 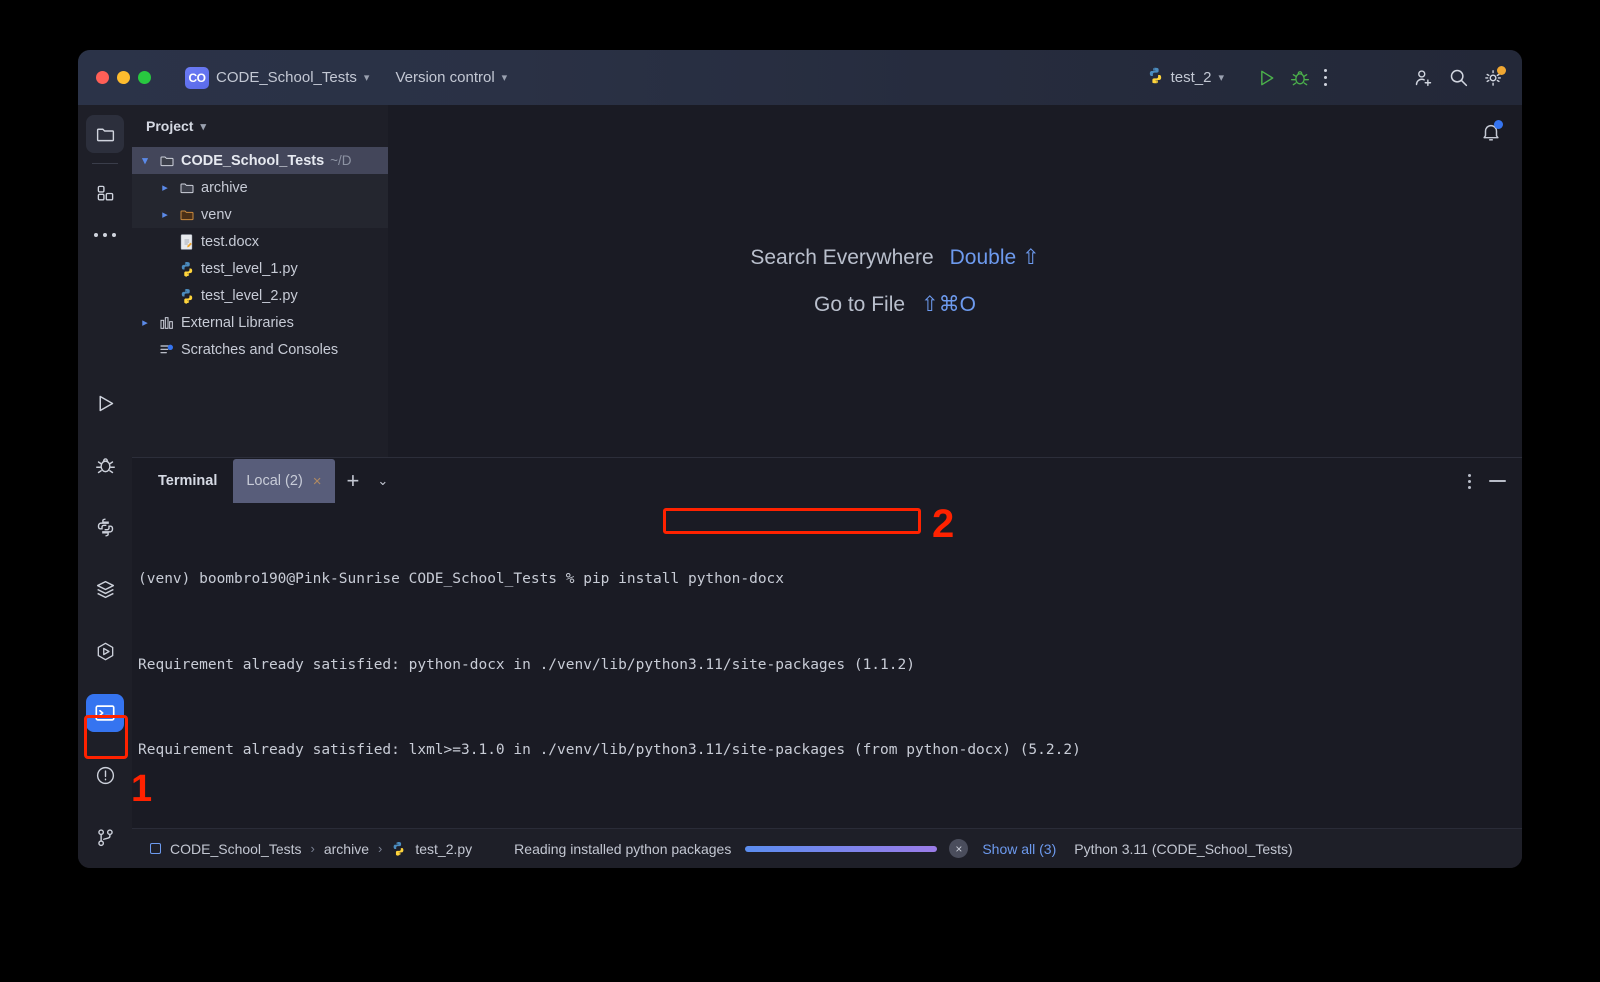 What do you see at coordinates (105, 713) in the screenshot?
I see `terminal-icon` at bounding box center [105, 713].